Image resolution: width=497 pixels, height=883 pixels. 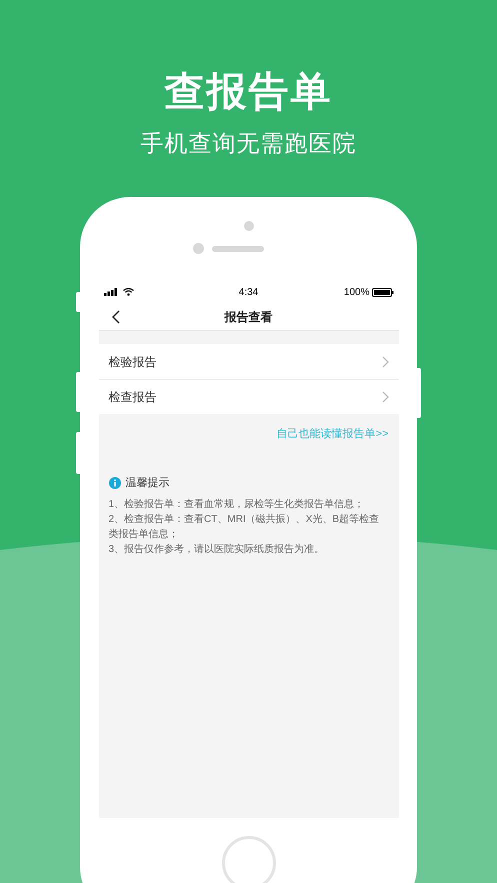 What do you see at coordinates (114, 482) in the screenshot?
I see `info-icon` at bounding box center [114, 482].